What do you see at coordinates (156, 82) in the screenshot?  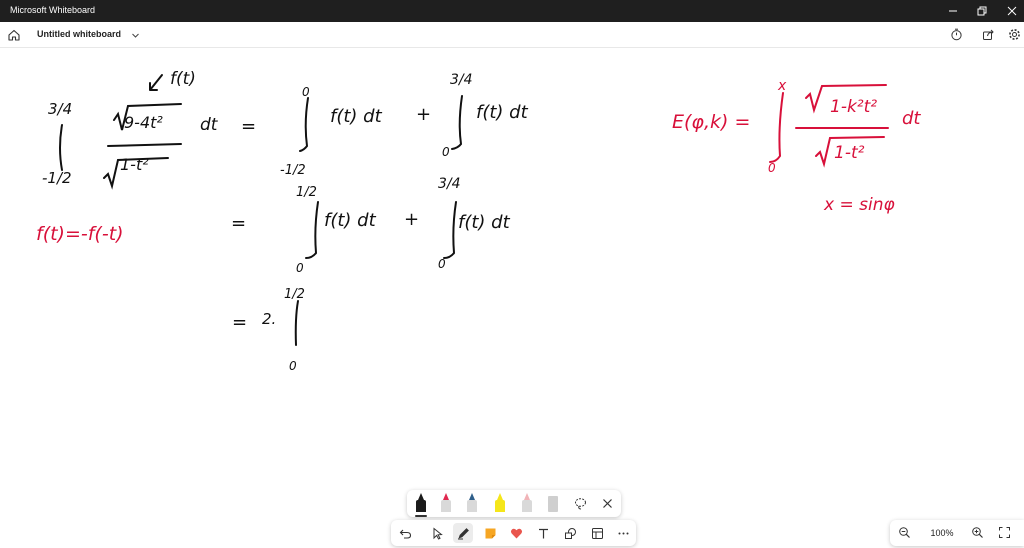 I see `arrow-stroke` at bounding box center [156, 82].